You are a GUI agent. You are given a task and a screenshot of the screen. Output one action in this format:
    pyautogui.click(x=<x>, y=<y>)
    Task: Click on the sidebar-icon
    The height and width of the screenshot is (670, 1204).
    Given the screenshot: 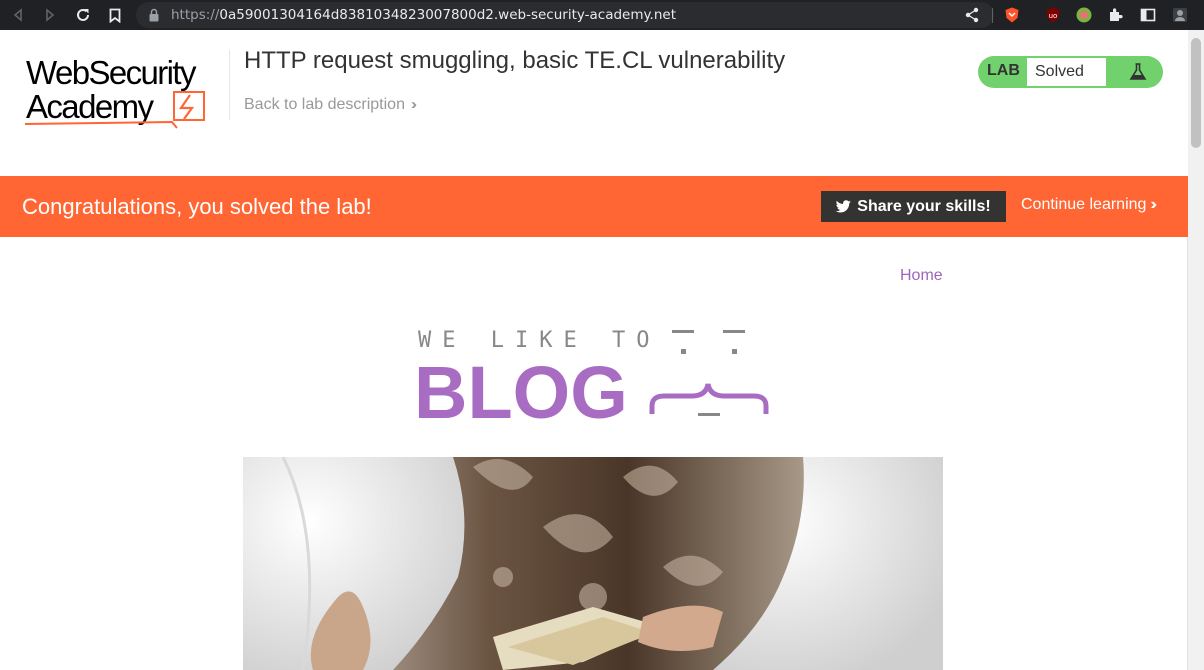 What is the action you would take?
    pyautogui.click(x=1148, y=15)
    